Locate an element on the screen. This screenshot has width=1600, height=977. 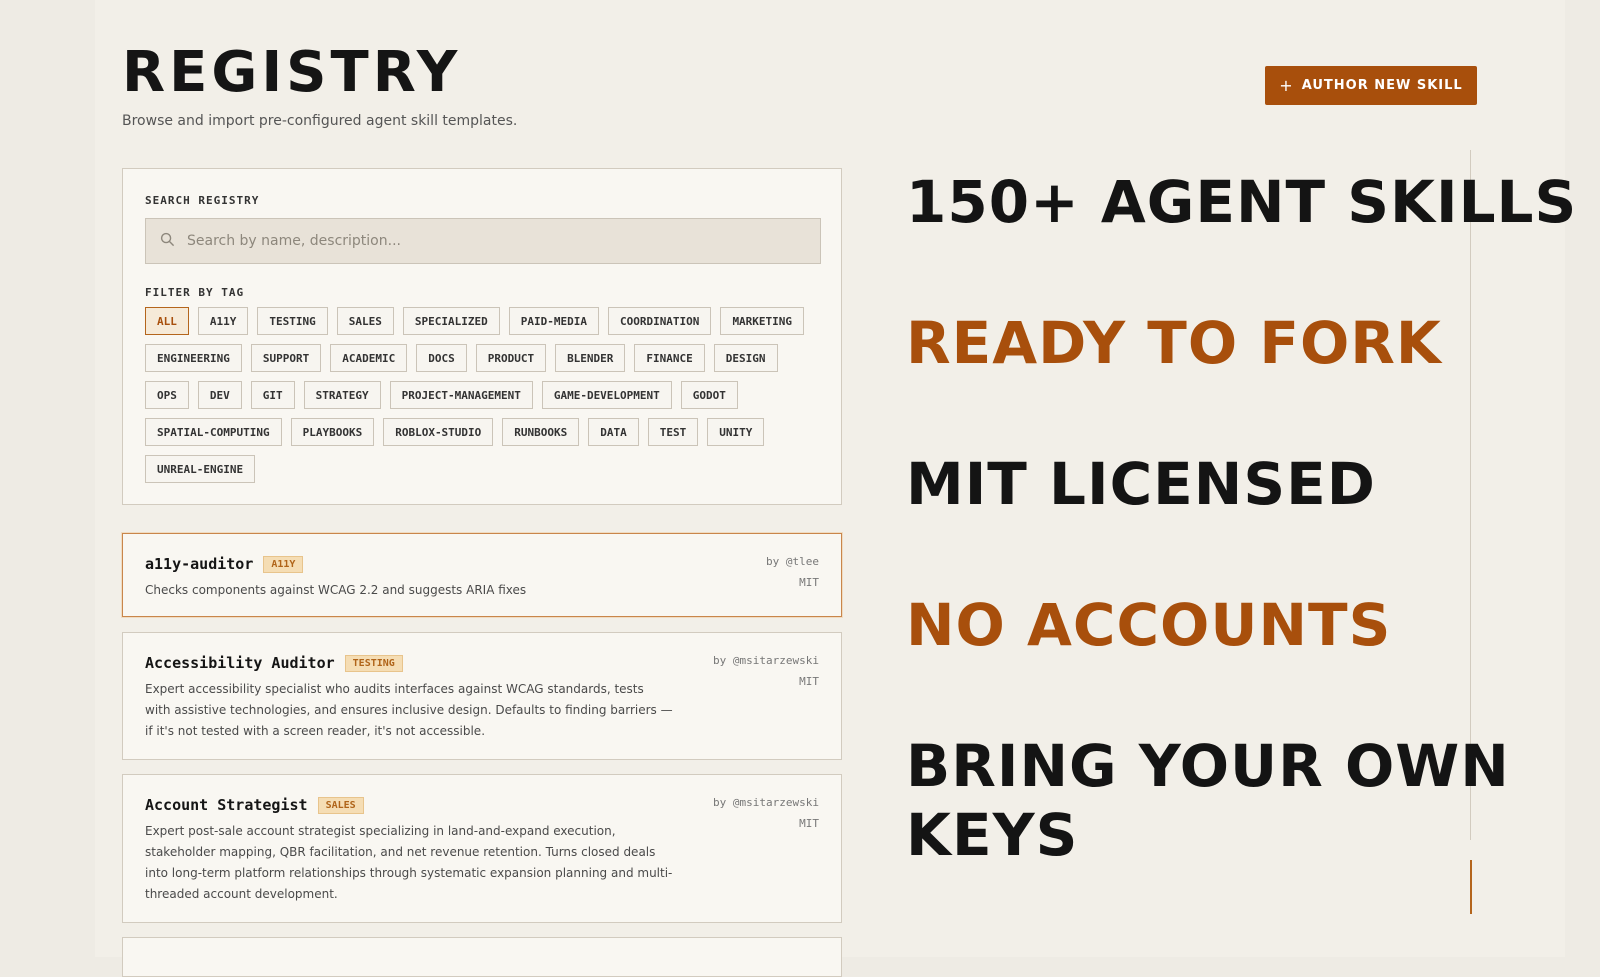
search-icon is located at coordinates (167, 241).